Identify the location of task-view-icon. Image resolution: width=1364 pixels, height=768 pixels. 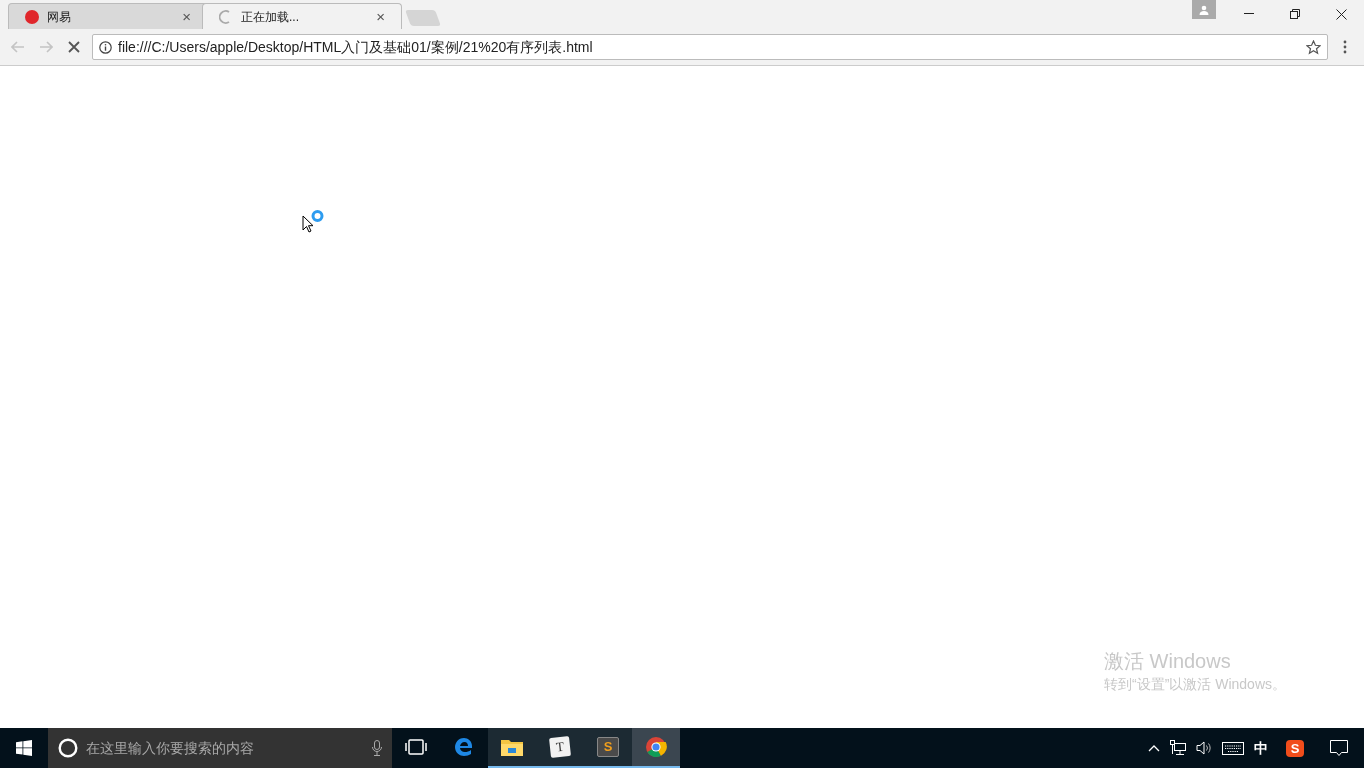
(416, 747).